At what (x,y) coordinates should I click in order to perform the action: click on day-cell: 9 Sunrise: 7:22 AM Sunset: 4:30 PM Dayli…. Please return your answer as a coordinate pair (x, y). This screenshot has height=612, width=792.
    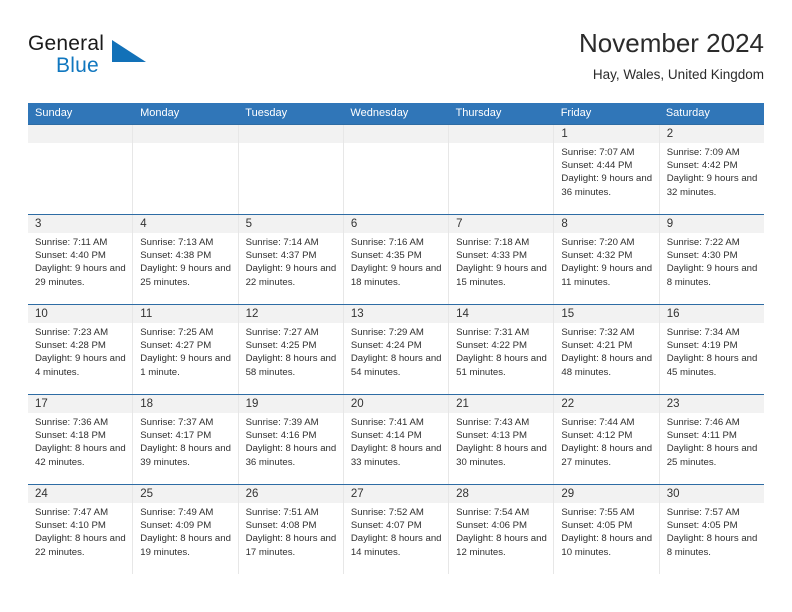
    Looking at the image, I should click on (711, 259).